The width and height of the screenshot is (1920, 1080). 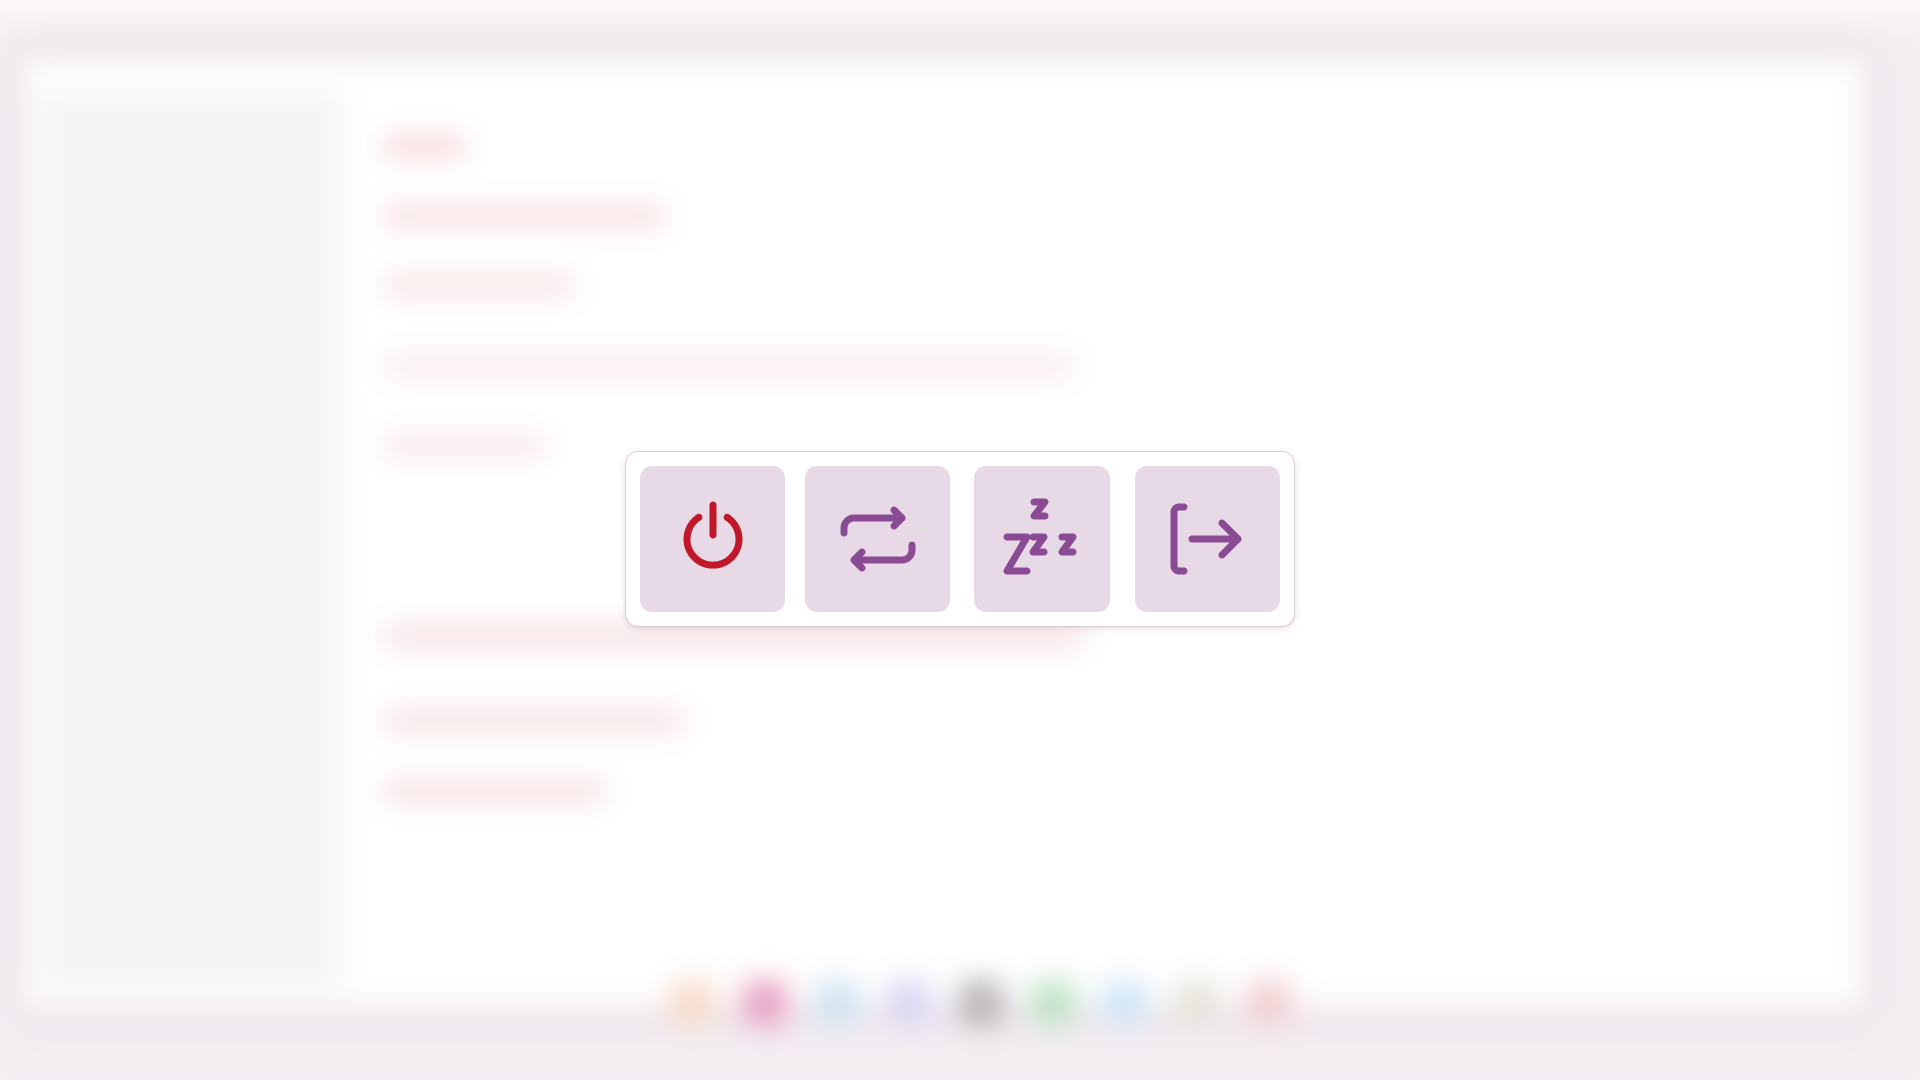 What do you see at coordinates (712, 535) in the screenshot?
I see `power-icon` at bounding box center [712, 535].